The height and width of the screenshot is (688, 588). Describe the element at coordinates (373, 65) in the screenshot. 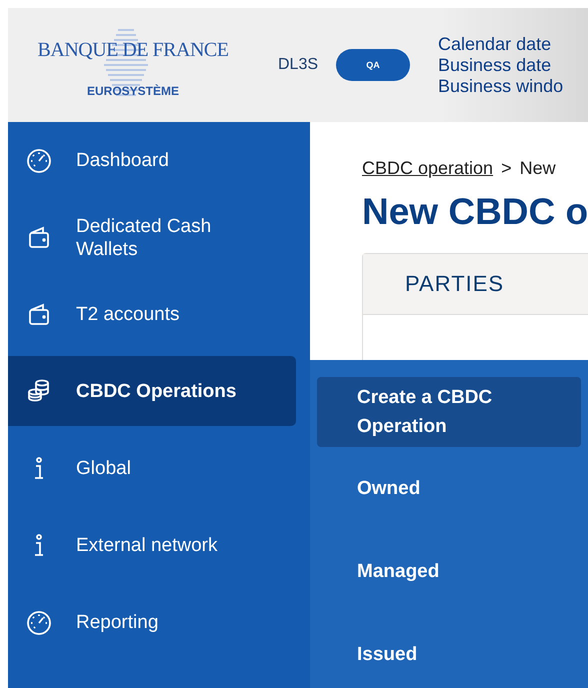

I see `environment-badge: QA` at that location.